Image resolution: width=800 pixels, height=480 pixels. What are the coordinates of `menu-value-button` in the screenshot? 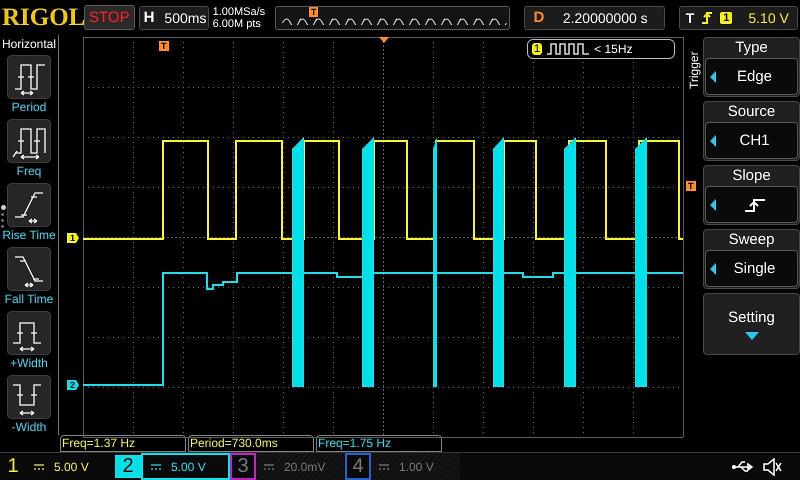 It's located at (751, 204).